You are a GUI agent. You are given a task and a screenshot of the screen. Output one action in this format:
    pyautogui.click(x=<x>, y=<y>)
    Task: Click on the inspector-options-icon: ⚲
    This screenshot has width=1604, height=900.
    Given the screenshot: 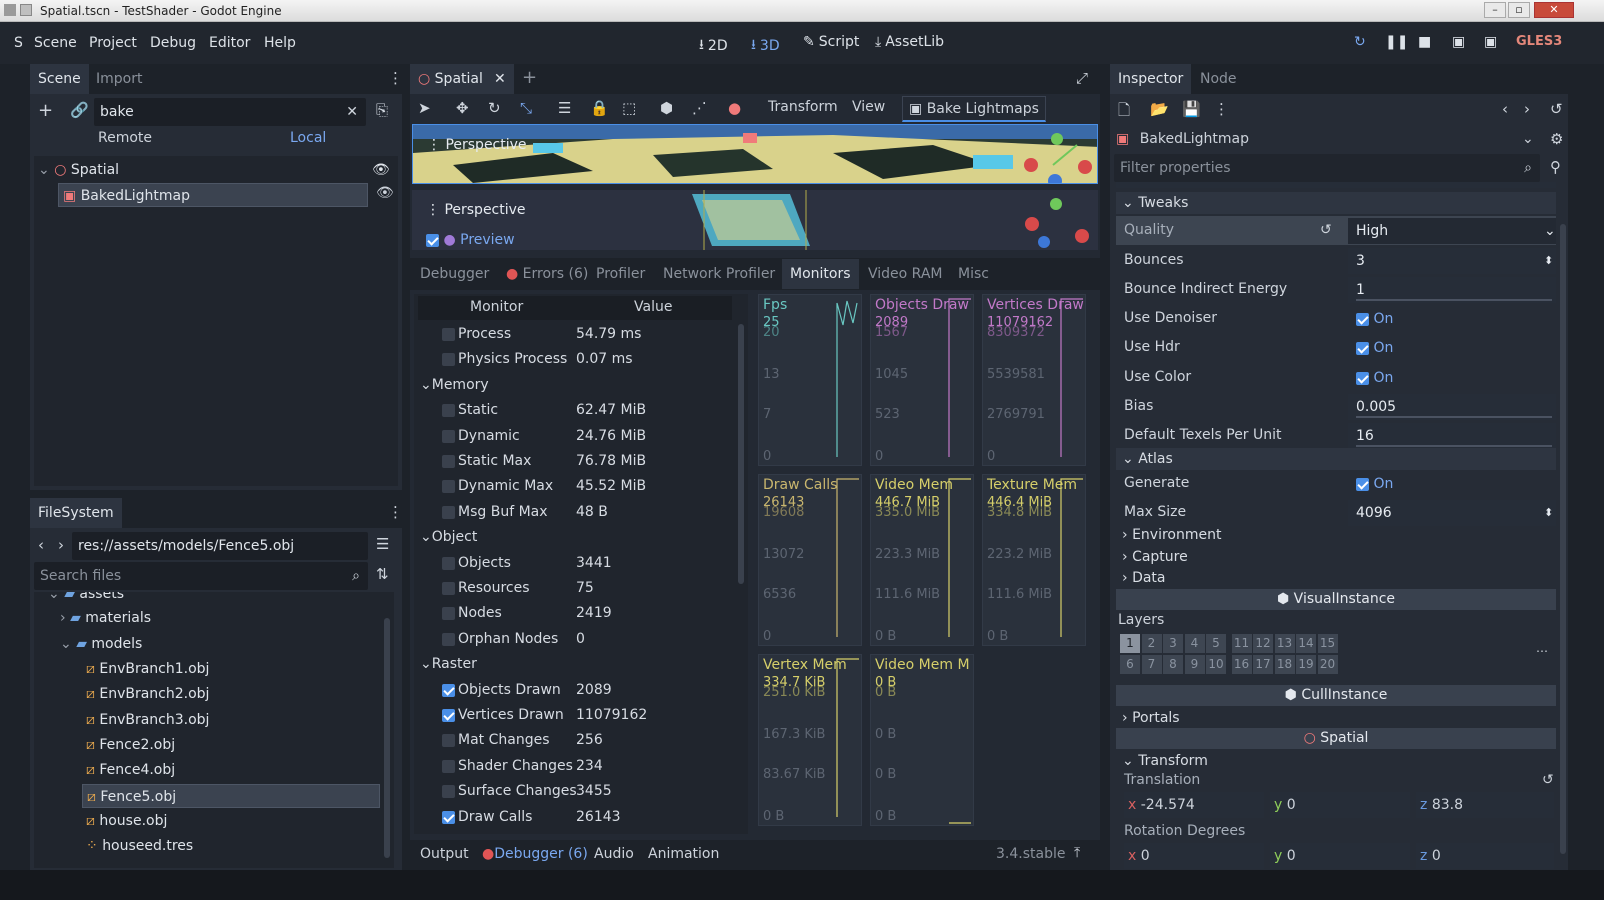 What is the action you would take?
    pyautogui.click(x=1555, y=167)
    